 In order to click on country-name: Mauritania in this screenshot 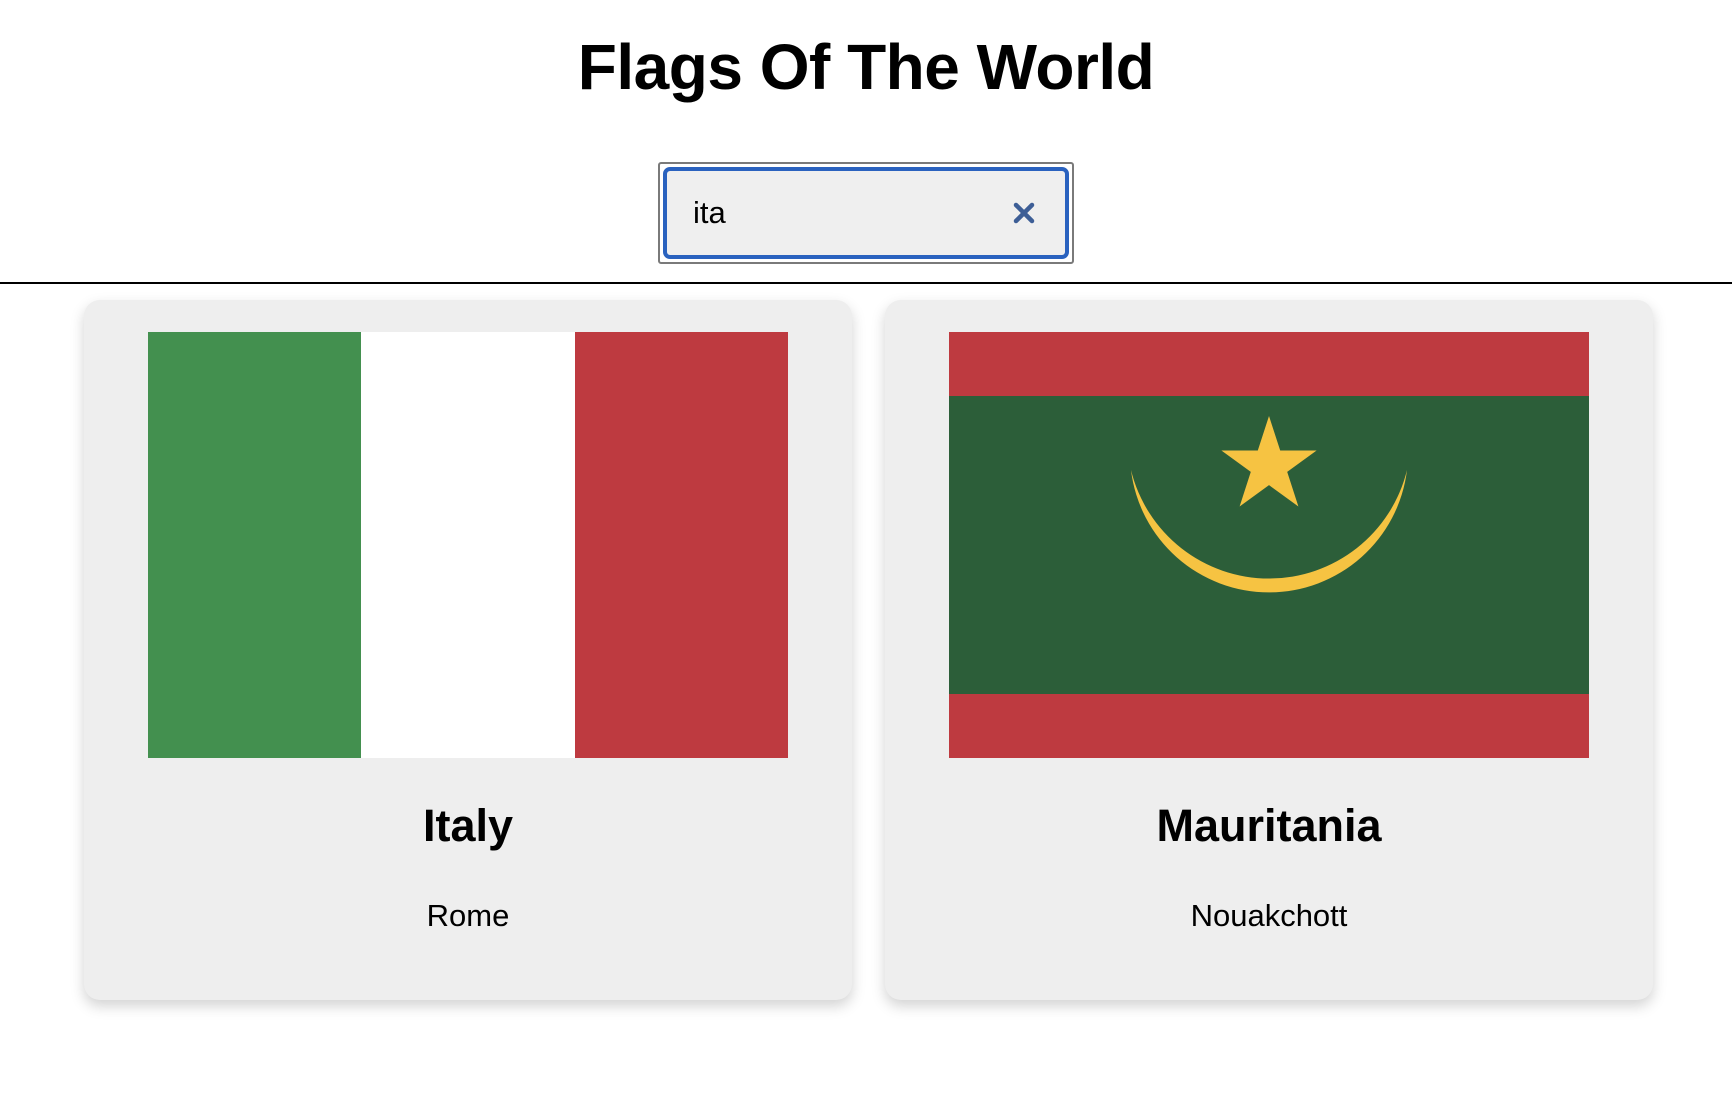, I will do `click(1269, 825)`.